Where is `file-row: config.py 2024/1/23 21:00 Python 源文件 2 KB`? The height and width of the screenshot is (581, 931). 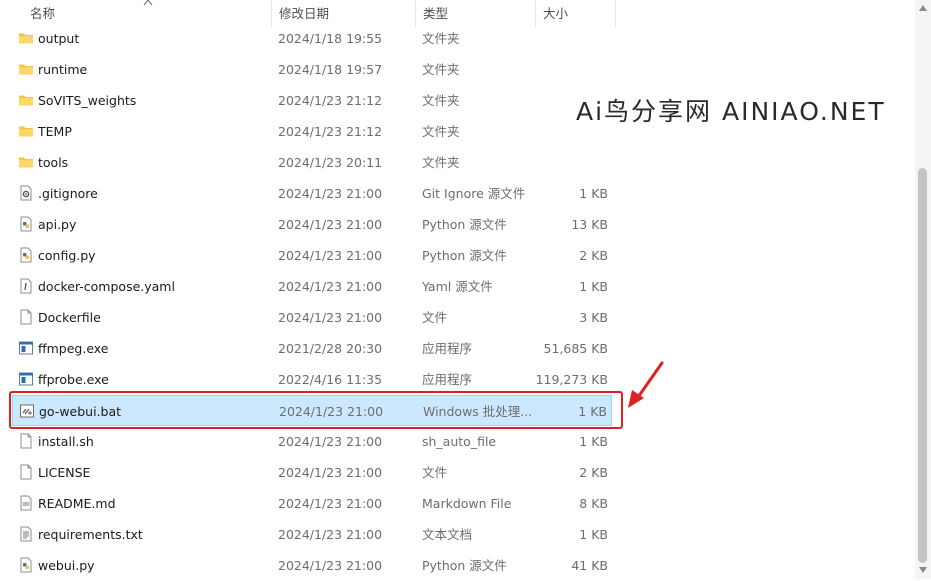 file-row: config.py 2024/1/23 21:00 Python 源文件 2 KB is located at coordinates (312, 255).